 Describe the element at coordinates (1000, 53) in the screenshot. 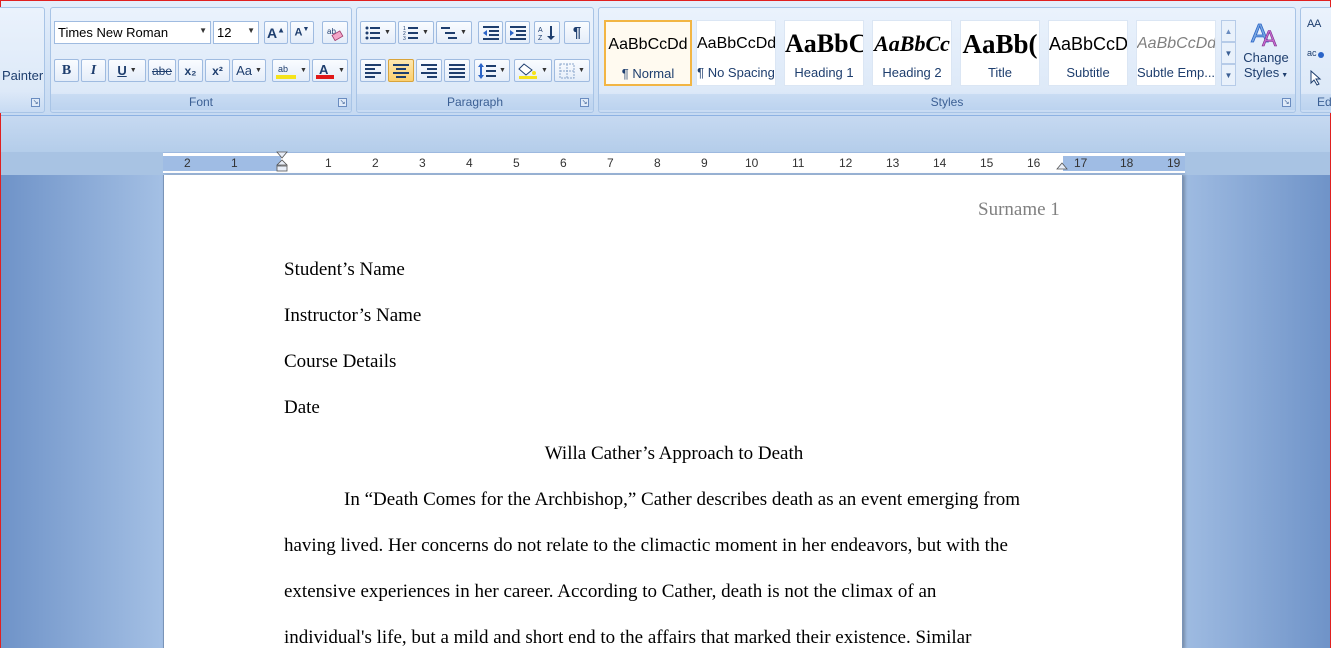

I see `style-title: AaBb( Title` at that location.